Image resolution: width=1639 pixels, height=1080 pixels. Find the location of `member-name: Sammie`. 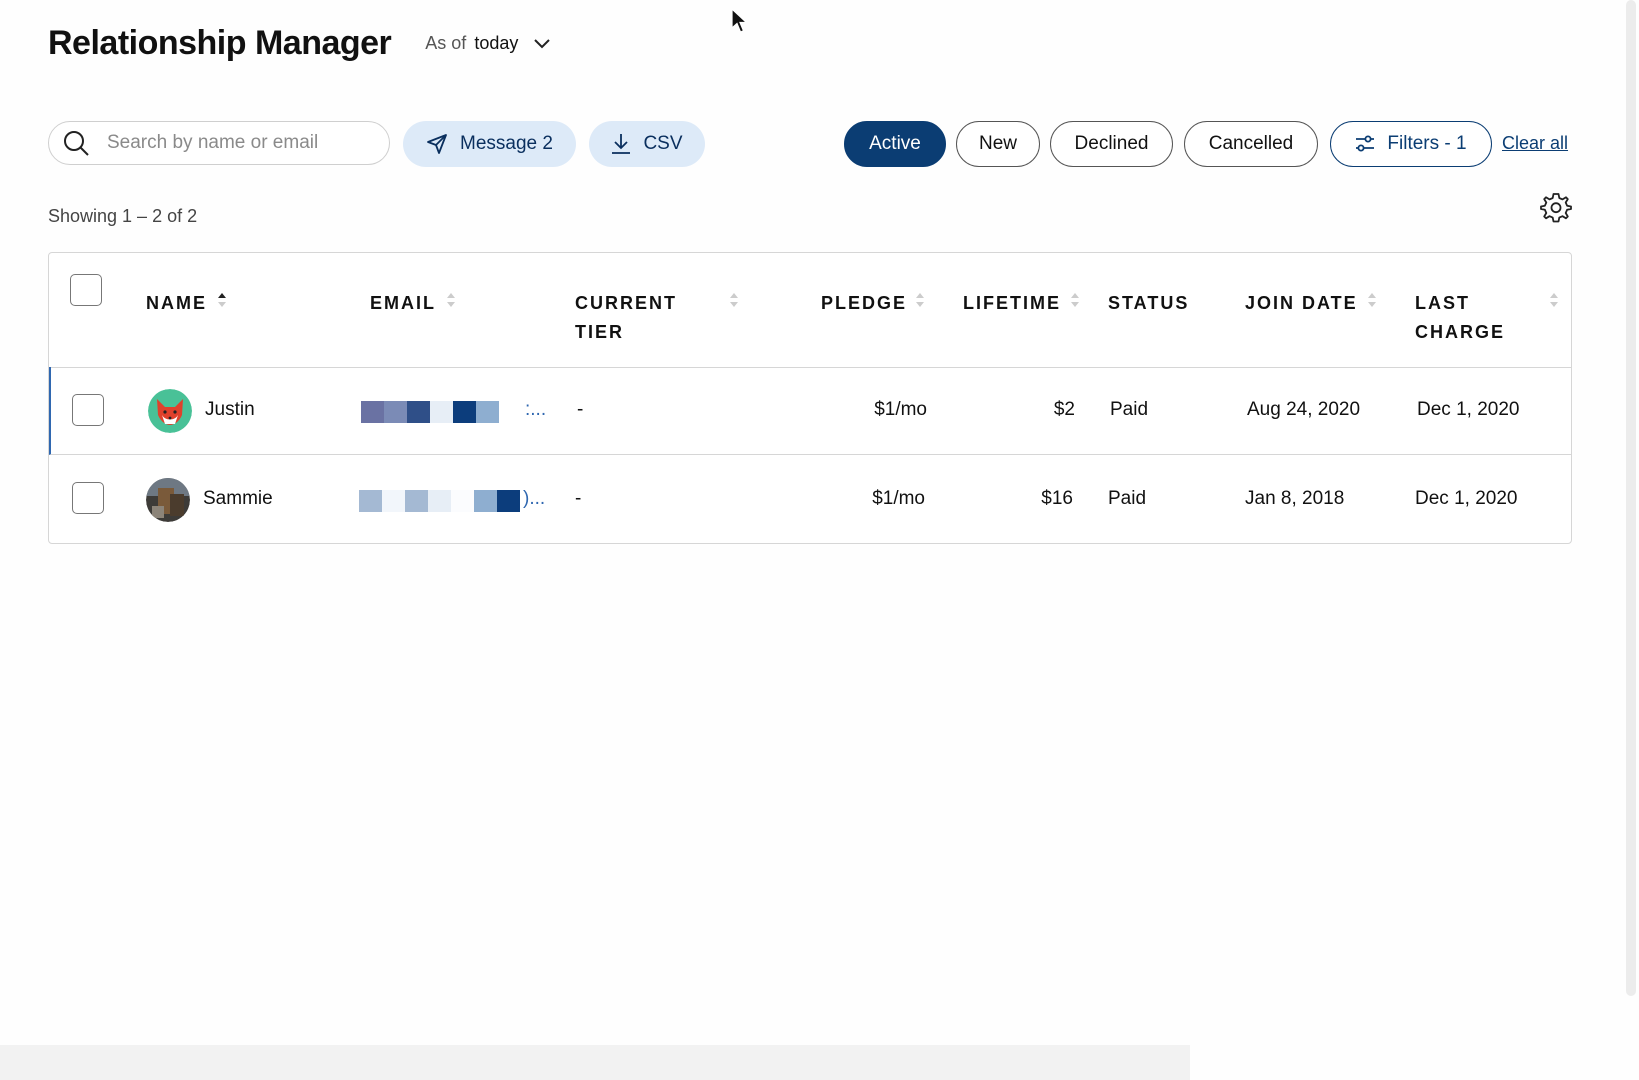

member-name: Sammie is located at coordinates (238, 499).